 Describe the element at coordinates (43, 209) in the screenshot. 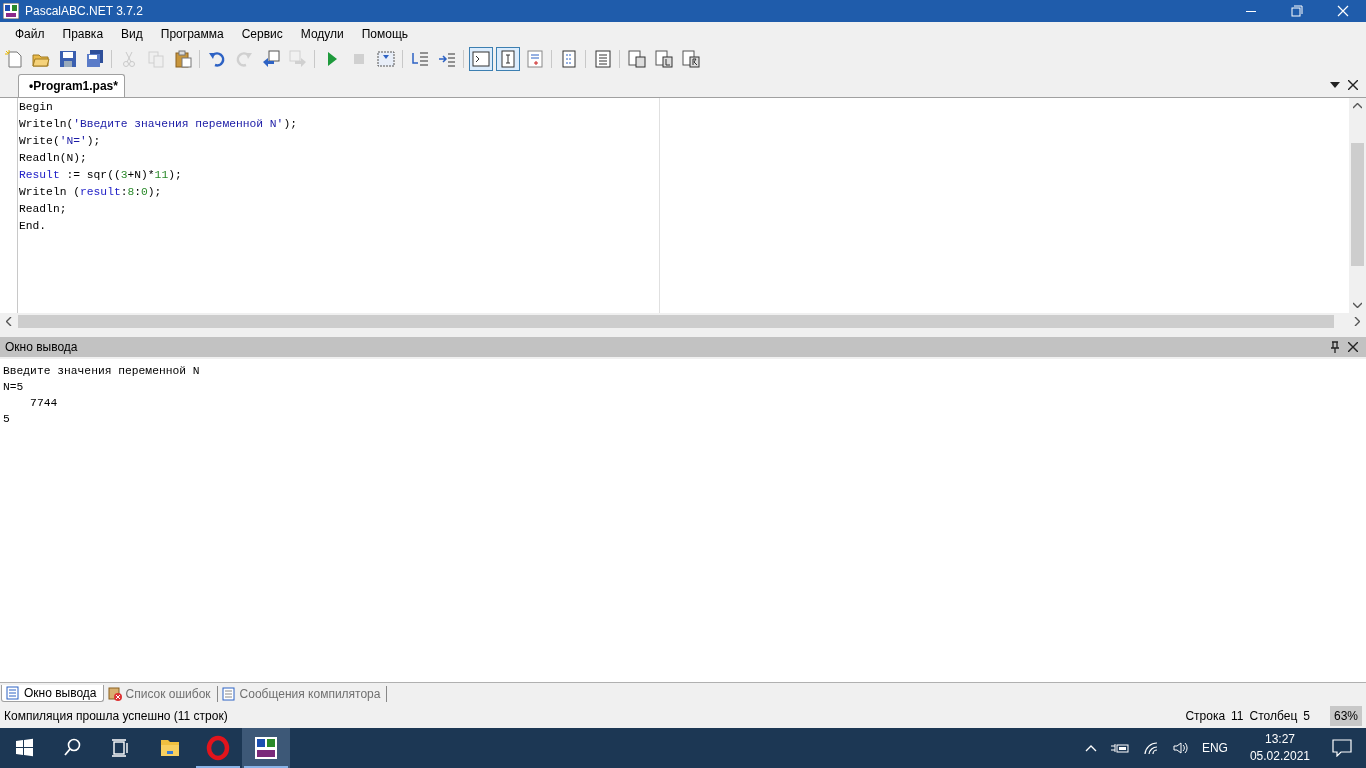

I see `code-line: Readln;` at that location.